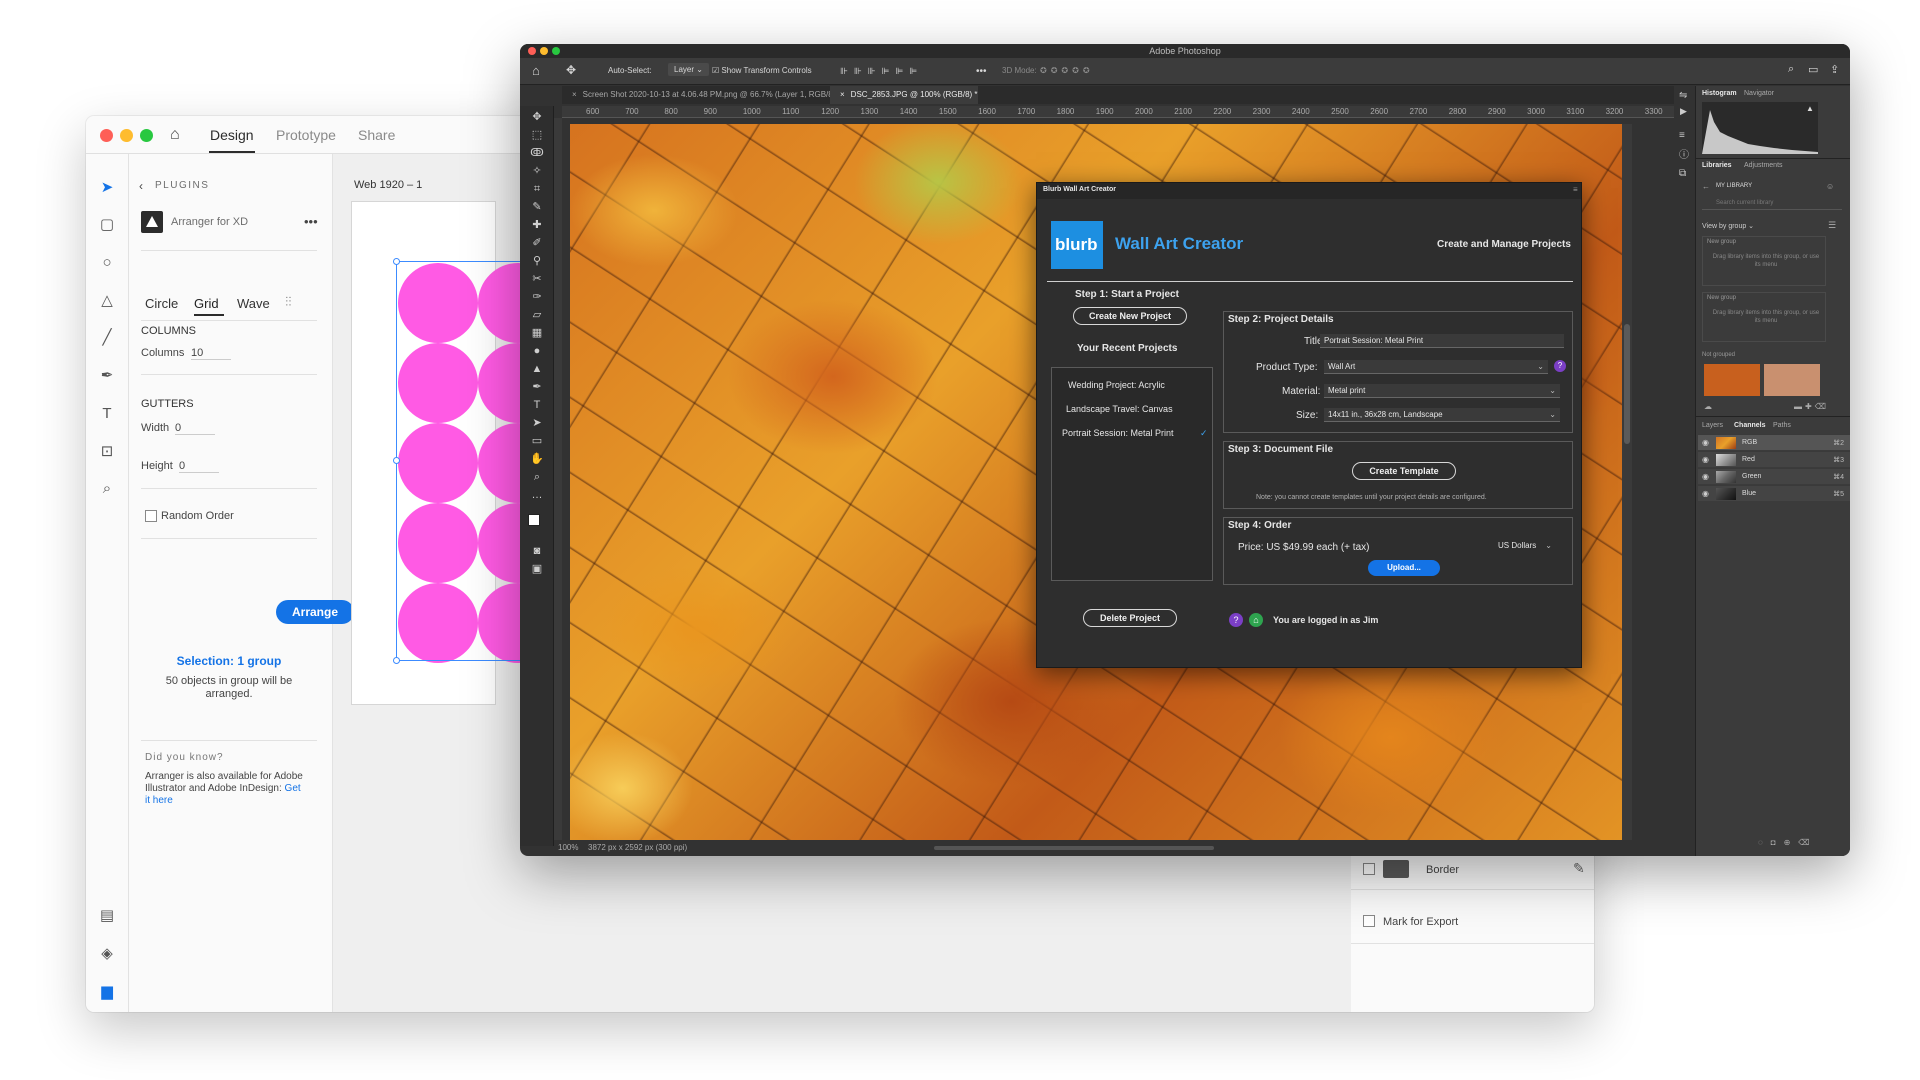  What do you see at coordinates (1830, 186) in the screenshot?
I see `collaborate-icon: ☺` at bounding box center [1830, 186].